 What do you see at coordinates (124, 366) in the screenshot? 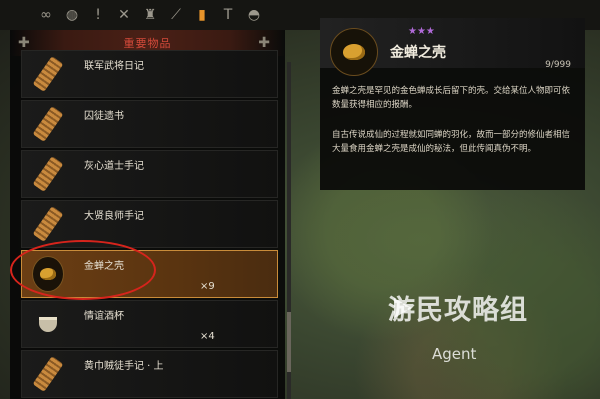
I see `item-name: 黄巾贼徒手记 · 上` at bounding box center [124, 366].